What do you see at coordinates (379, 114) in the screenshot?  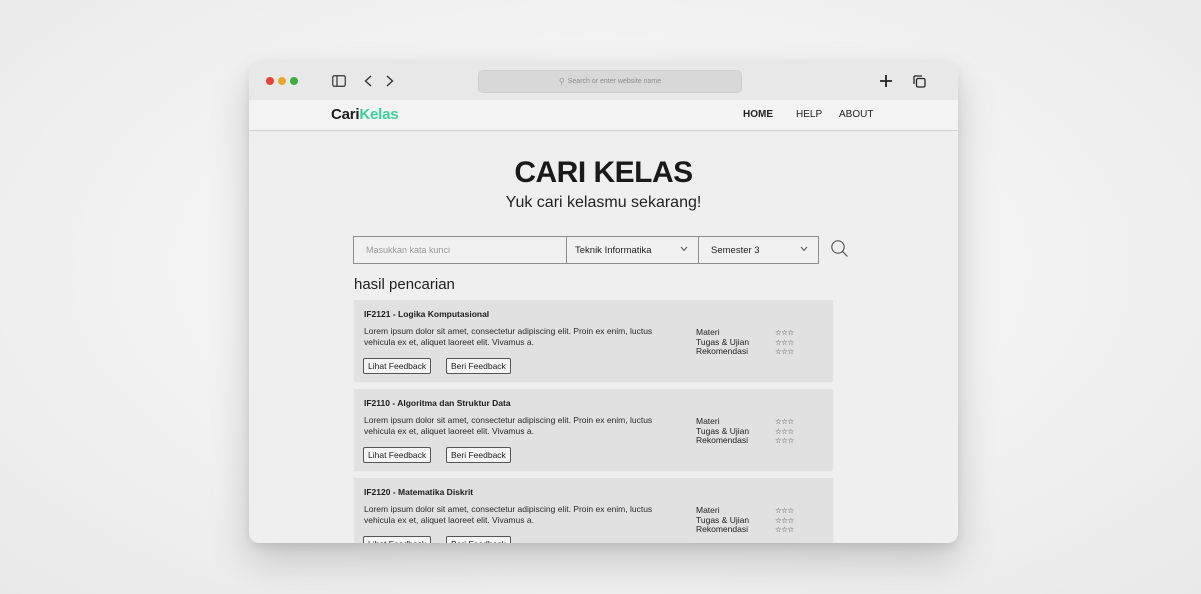 I see `logo-text-kelas: Kelas` at bounding box center [379, 114].